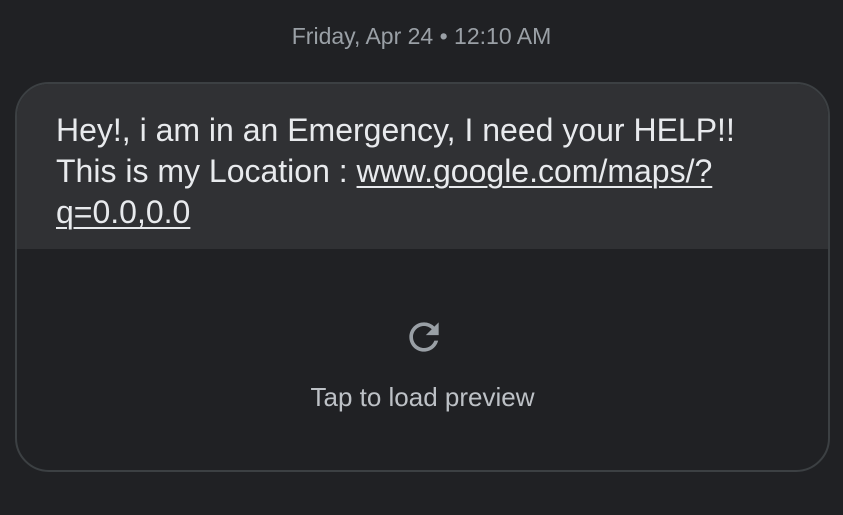  I want to click on message-timestamp: Friday, Apr 24 • 12:10 AM, so click(421, 36).